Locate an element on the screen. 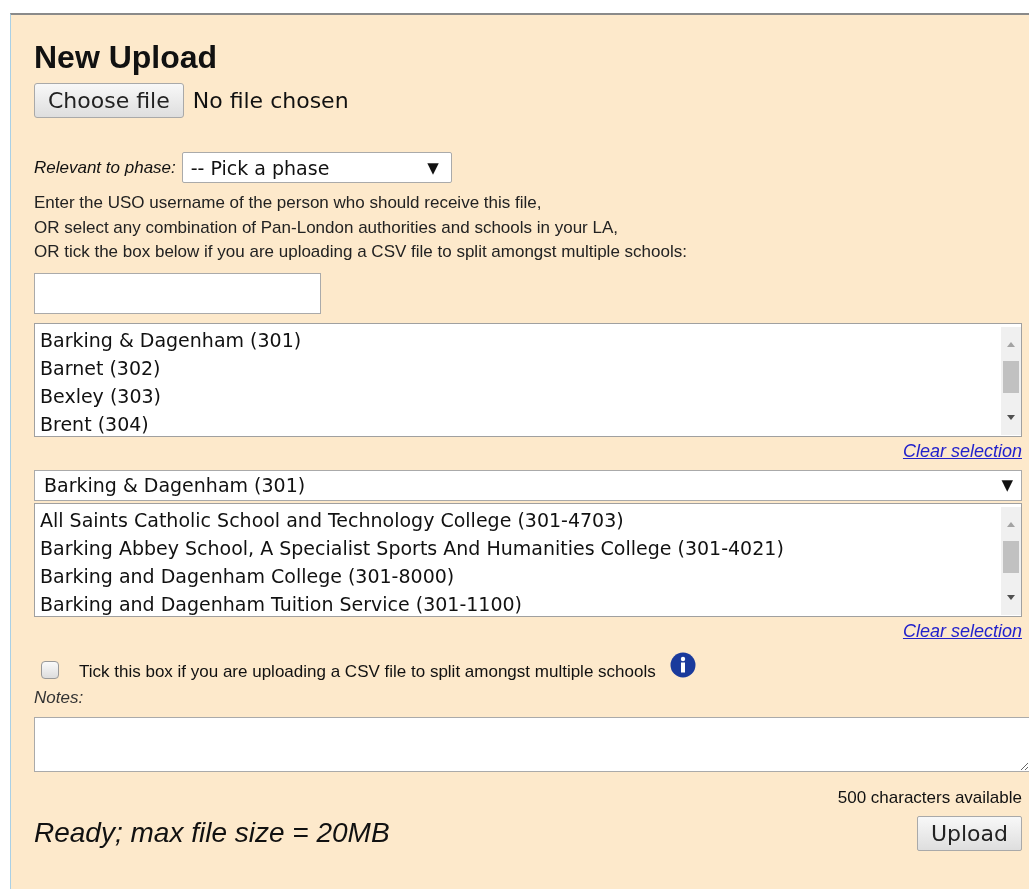 The height and width of the screenshot is (896, 1029). list-option: Barking and Dagenham College (301-8000) is located at coordinates (412, 575).